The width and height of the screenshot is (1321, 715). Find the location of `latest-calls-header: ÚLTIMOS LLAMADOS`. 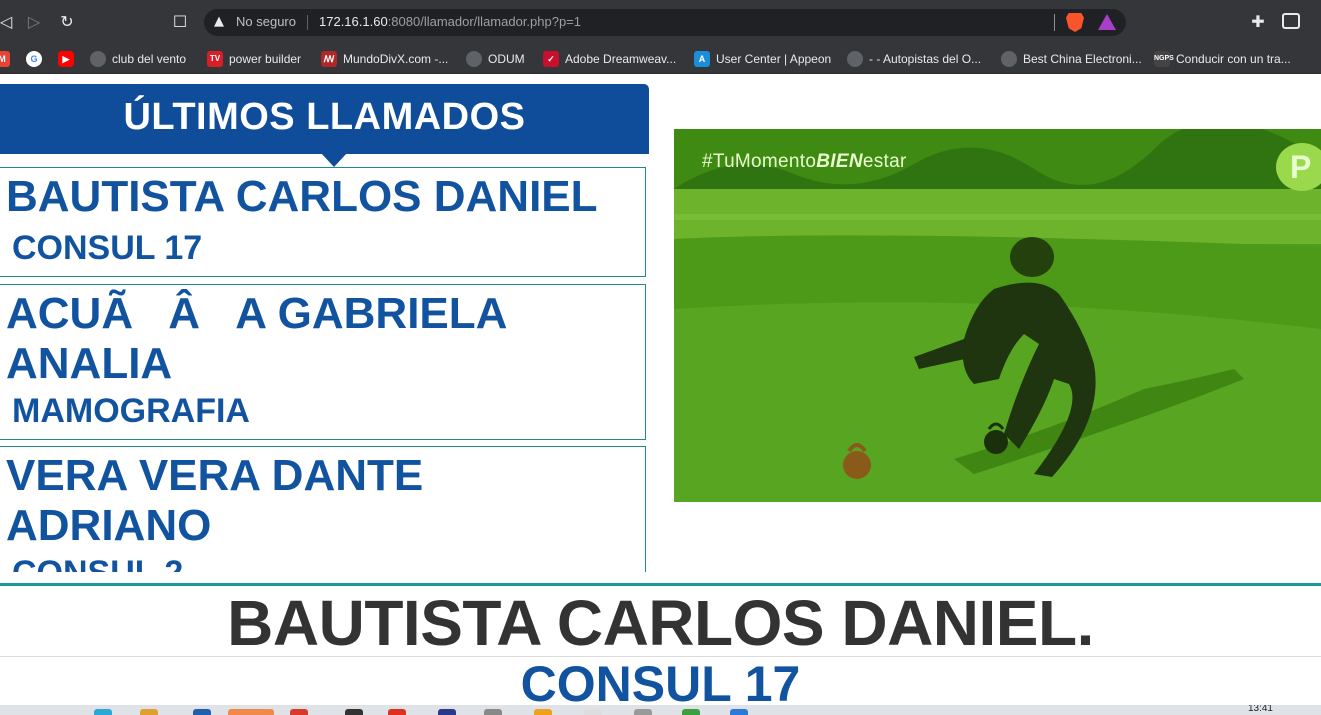

latest-calls-header: ÚLTIMOS LLAMADOS is located at coordinates (324, 119).